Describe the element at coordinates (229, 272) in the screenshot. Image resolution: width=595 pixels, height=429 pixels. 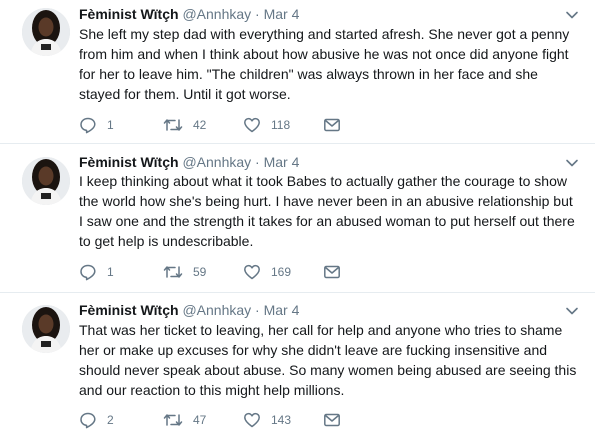
I see `tweet-actions: 1 59 169` at that location.